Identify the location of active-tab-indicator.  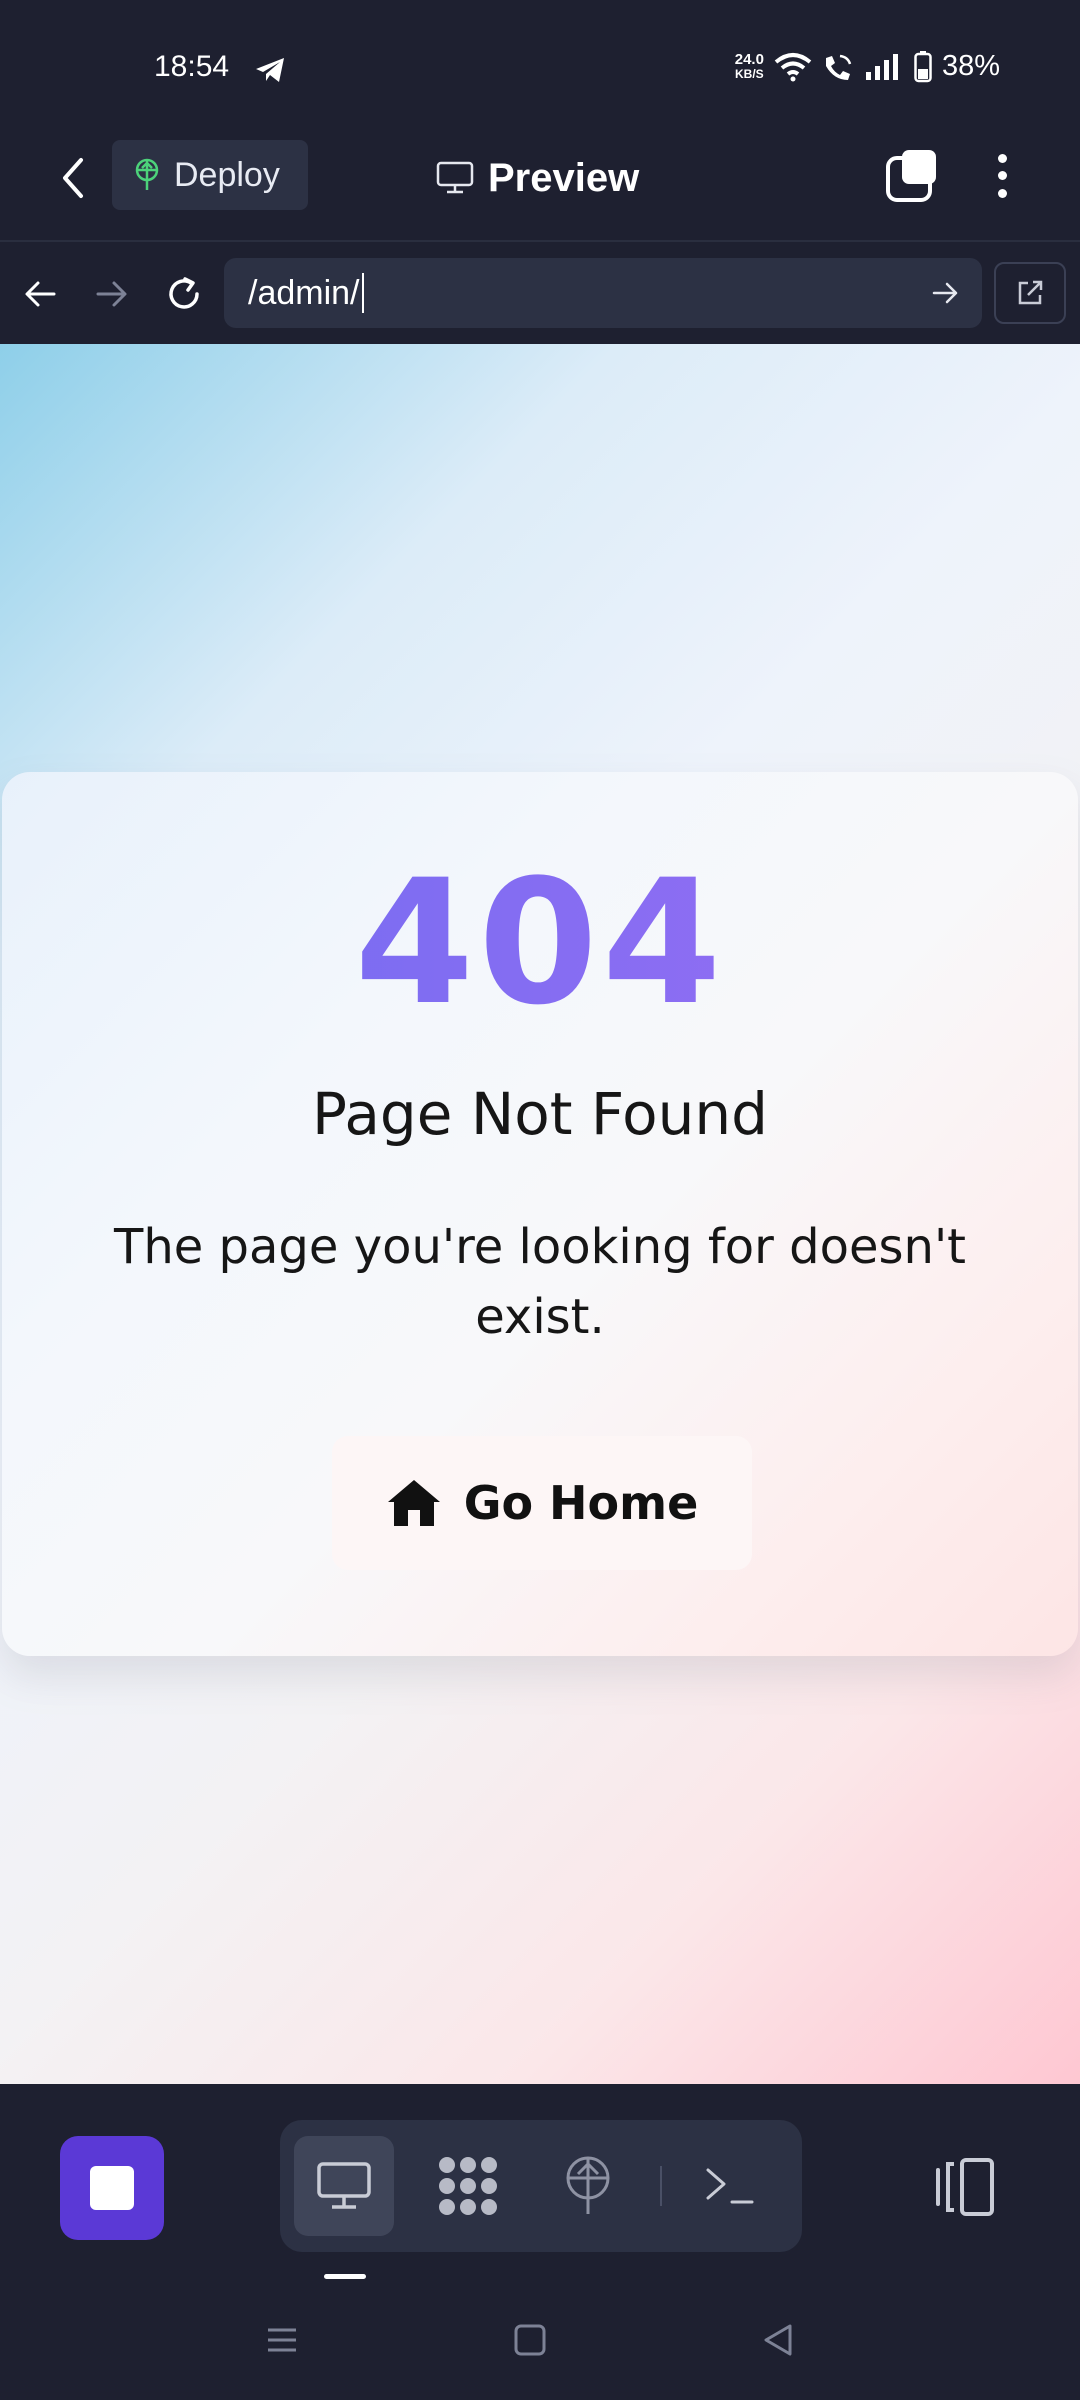
(345, 2276).